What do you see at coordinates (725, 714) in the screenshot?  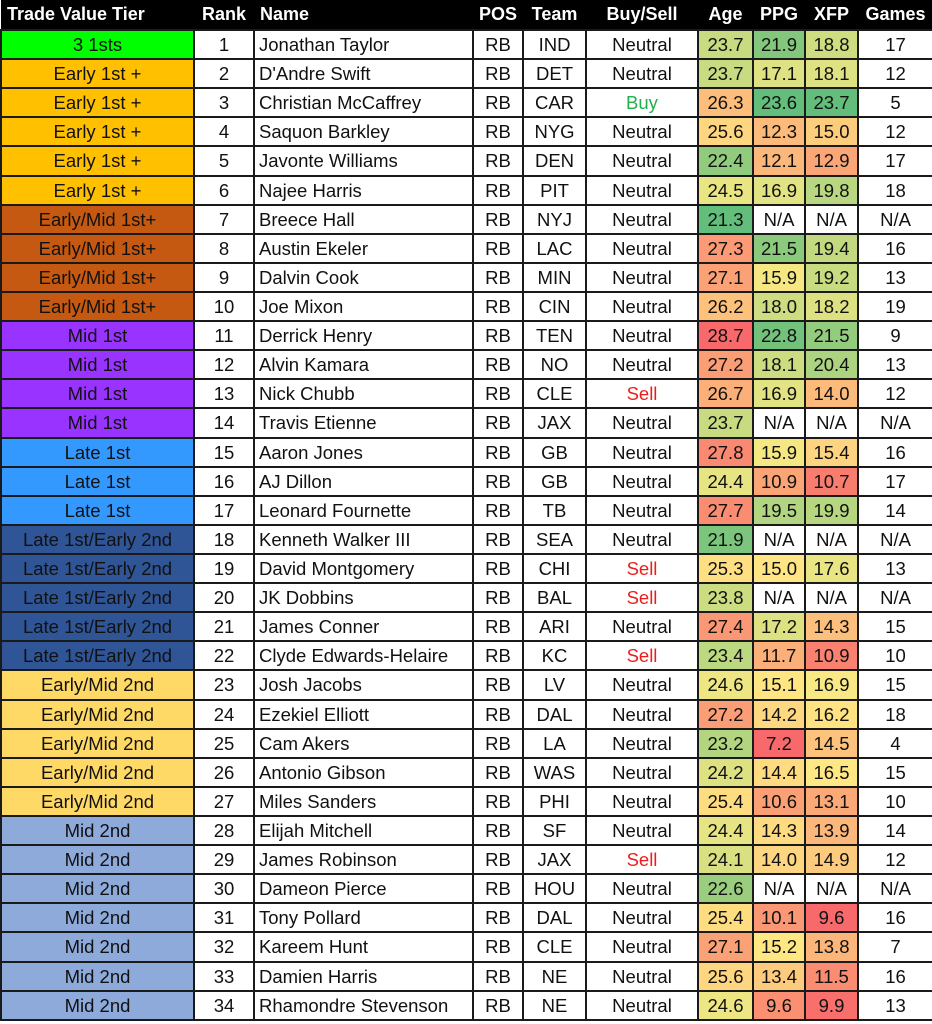 I see `age-cell: 27.2` at bounding box center [725, 714].